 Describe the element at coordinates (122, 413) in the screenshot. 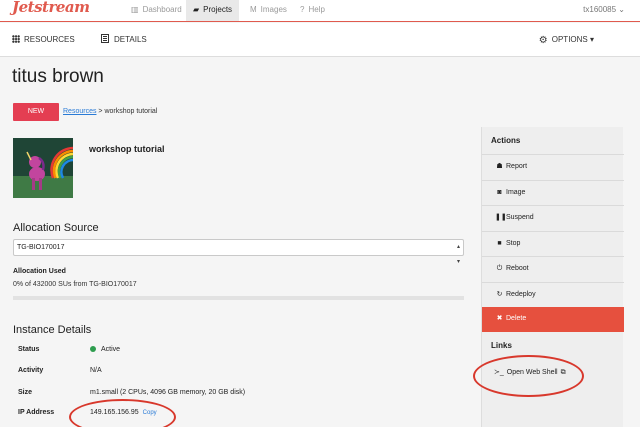

I see `annotation-circle-ip-address` at that location.